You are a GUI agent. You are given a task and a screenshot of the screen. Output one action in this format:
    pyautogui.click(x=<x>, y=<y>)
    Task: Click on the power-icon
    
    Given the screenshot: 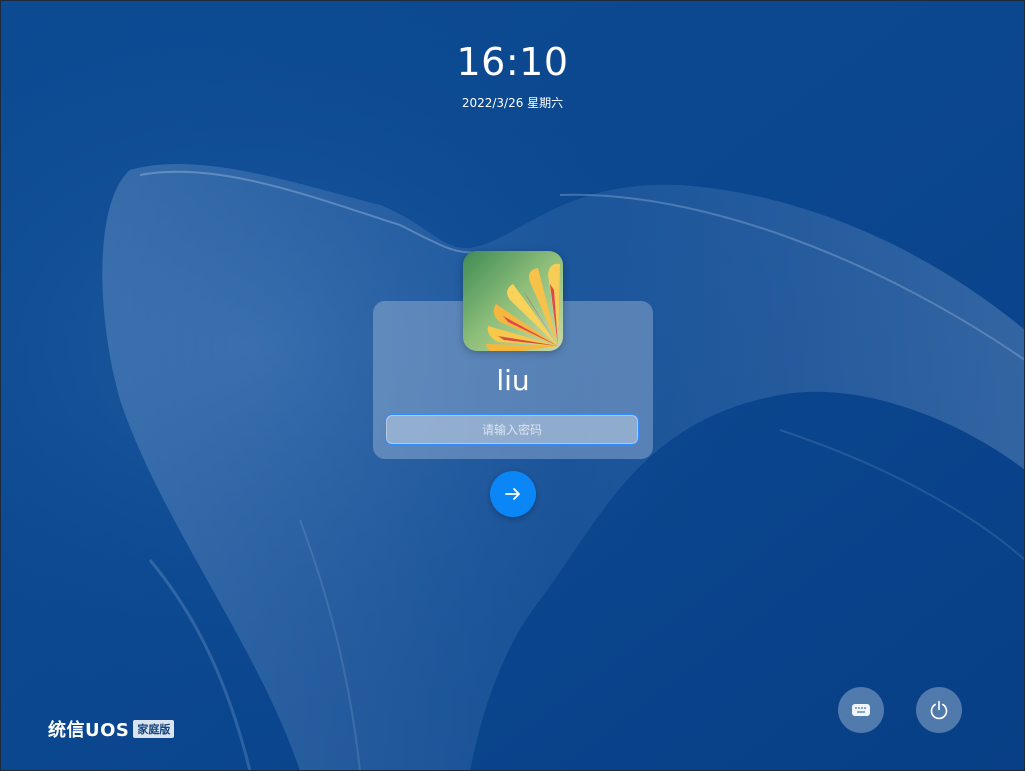 What is the action you would take?
    pyautogui.click(x=939, y=710)
    